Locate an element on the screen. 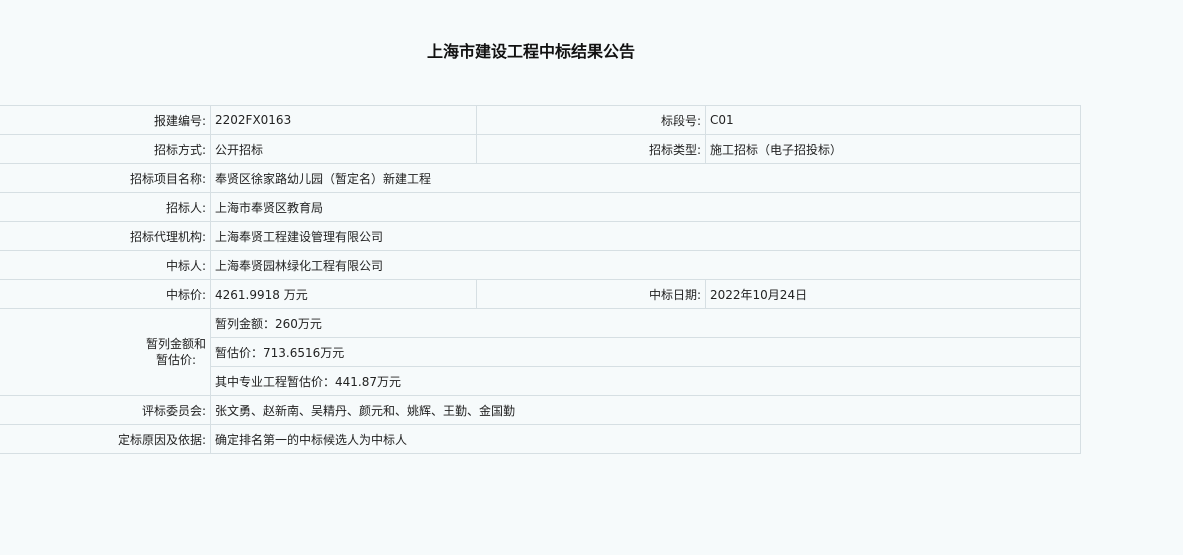 This screenshot has width=1183, height=555. zhongbiaojia-value: 4261.9918 万元 is located at coordinates (343, 294).